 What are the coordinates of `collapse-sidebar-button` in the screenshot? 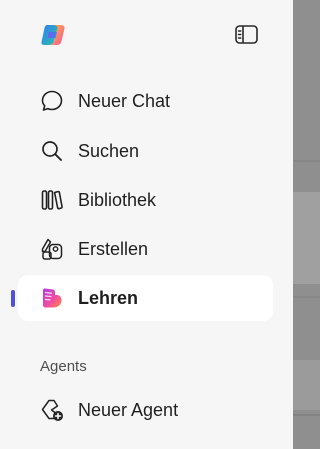 It's located at (246, 35).